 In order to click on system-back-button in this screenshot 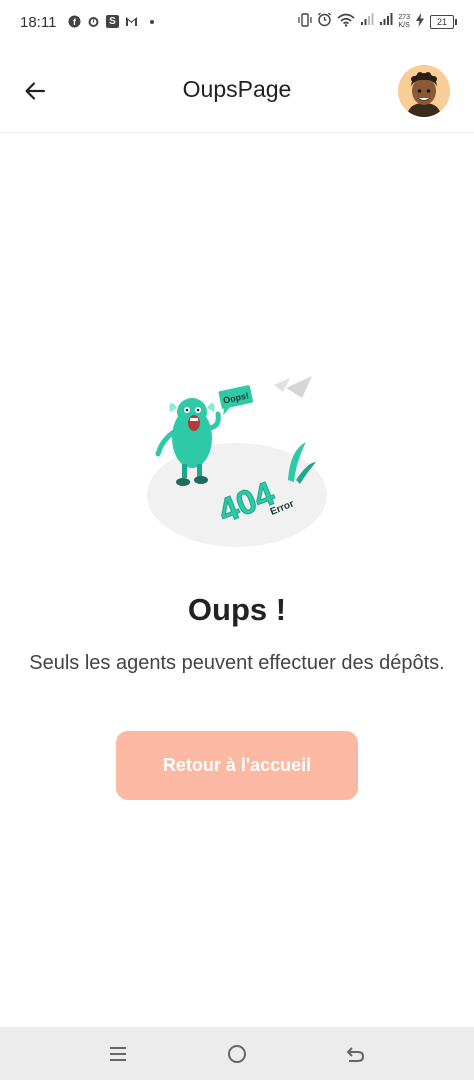, I will do `click(355, 1054)`.